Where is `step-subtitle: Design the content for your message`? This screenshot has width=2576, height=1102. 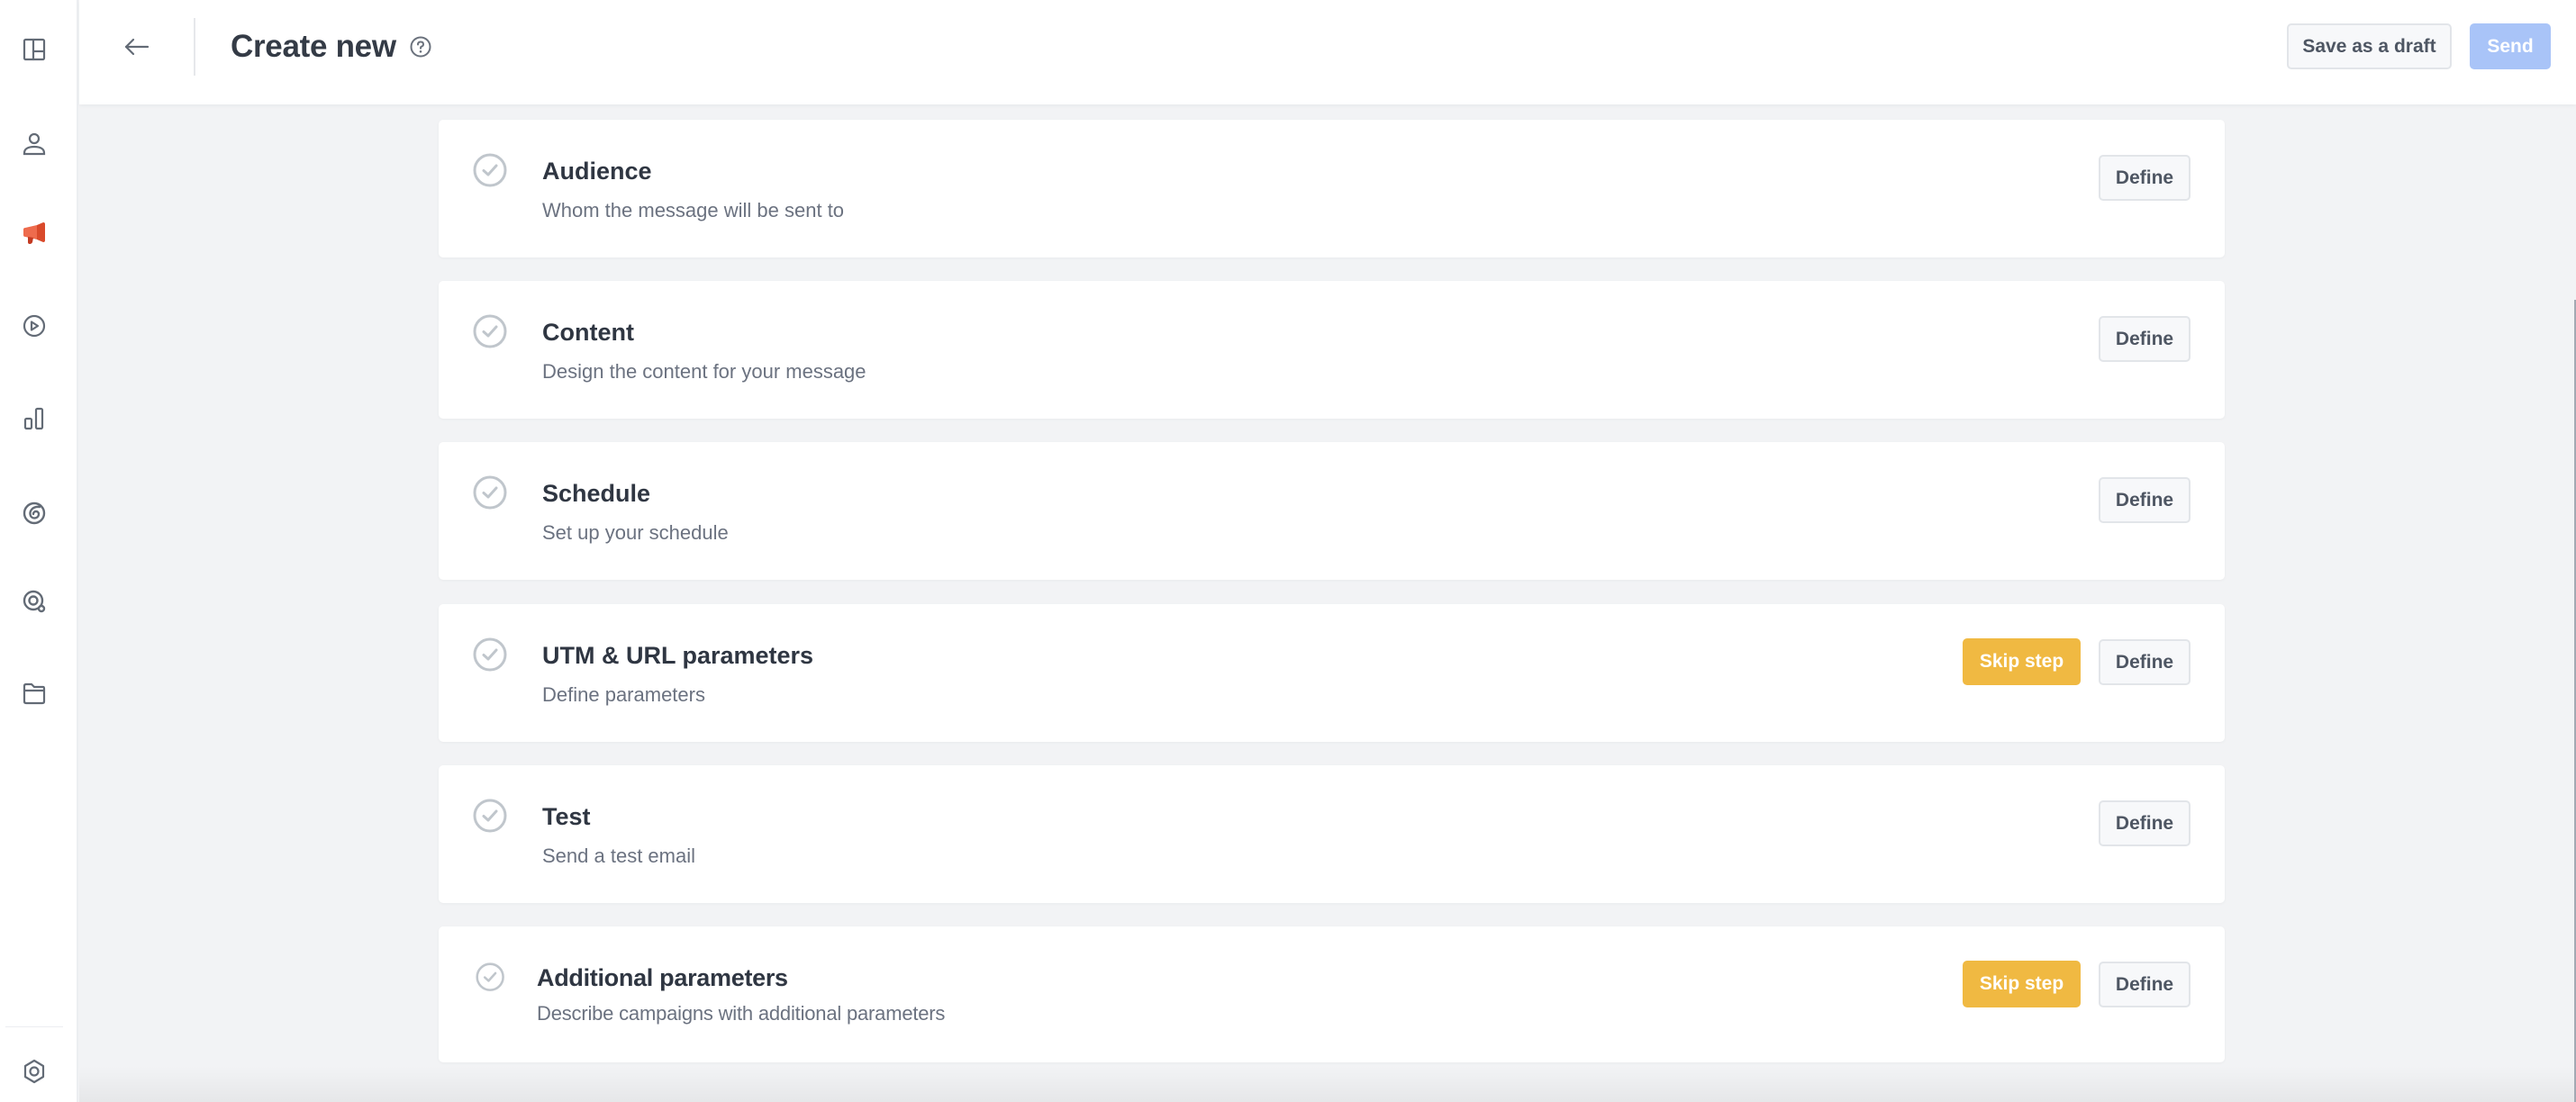 step-subtitle: Design the content for your message is located at coordinates (704, 371).